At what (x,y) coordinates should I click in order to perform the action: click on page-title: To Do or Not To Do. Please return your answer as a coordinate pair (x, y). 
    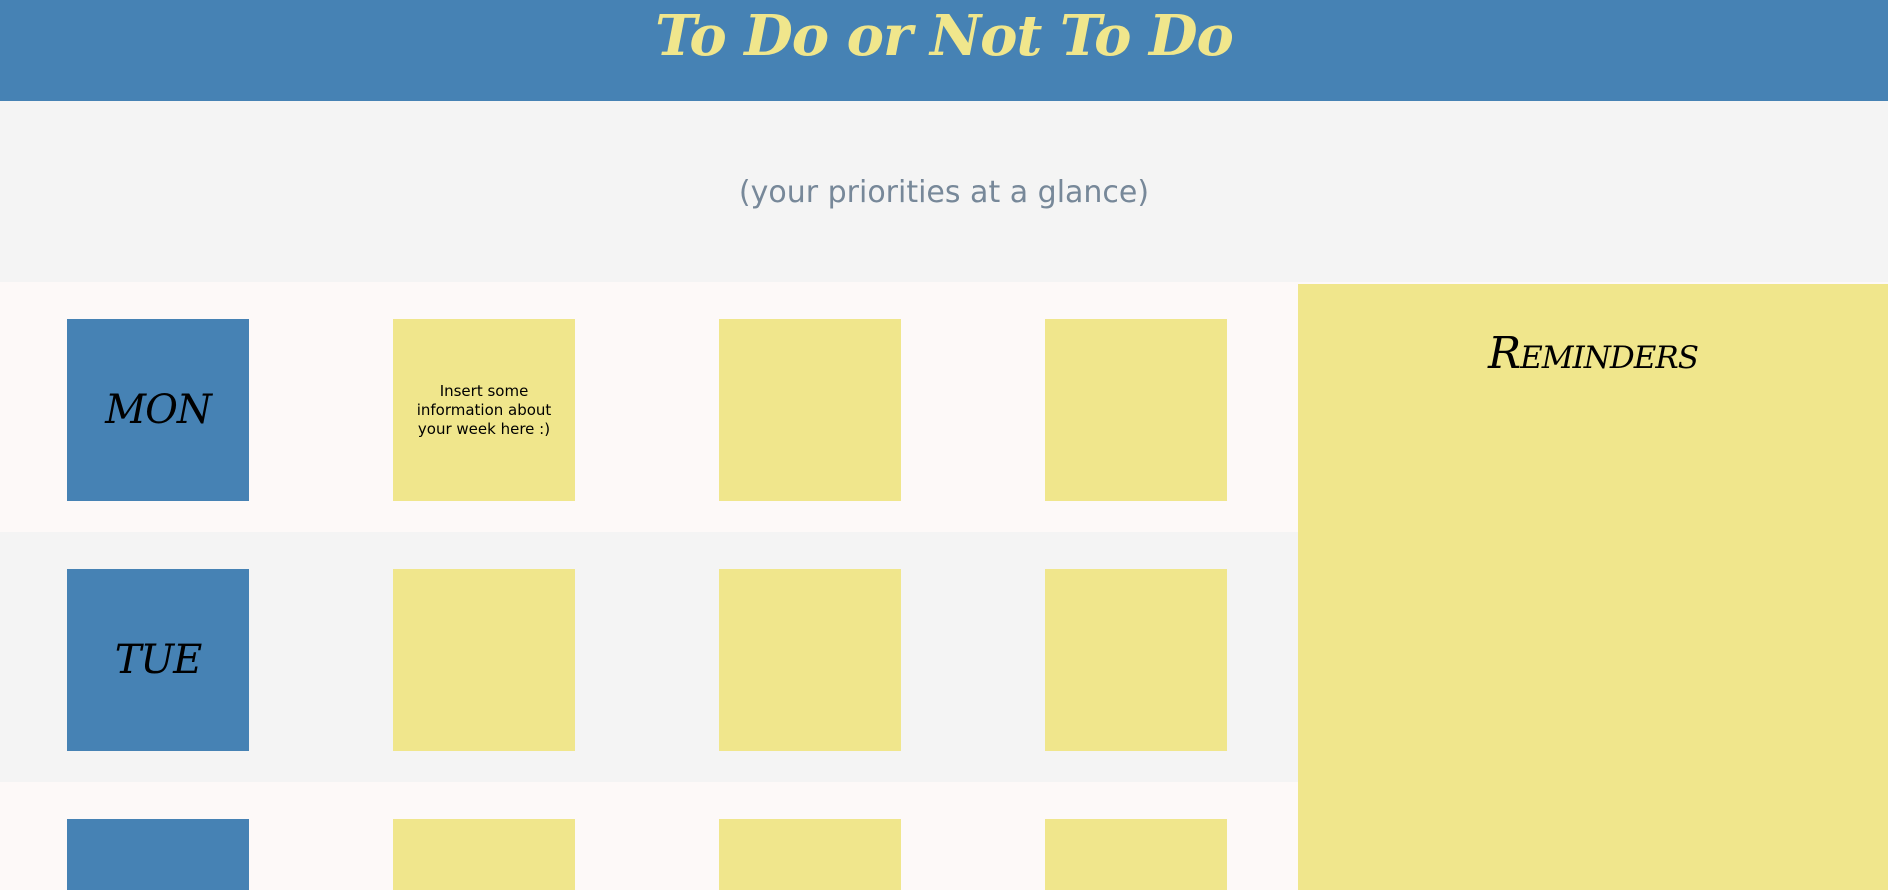
    Looking at the image, I should click on (944, 36).